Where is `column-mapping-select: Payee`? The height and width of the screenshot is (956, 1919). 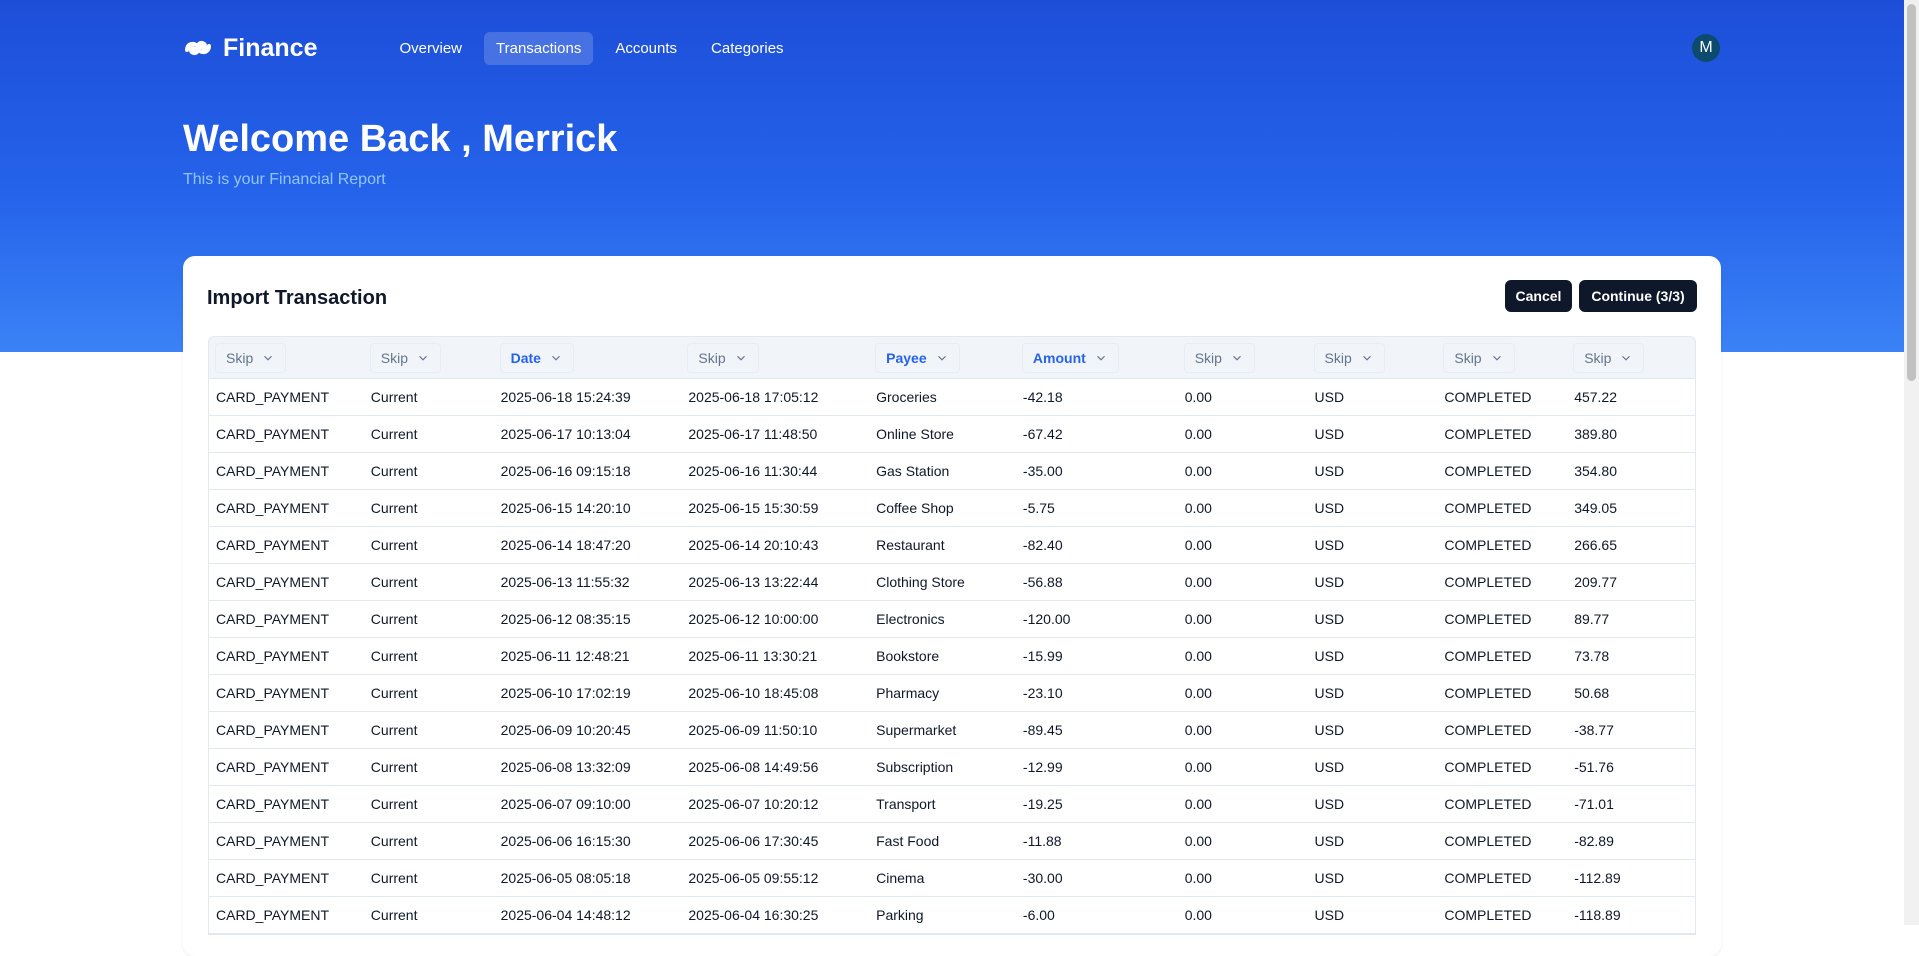
column-mapping-select: Payee is located at coordinates (917, 358).